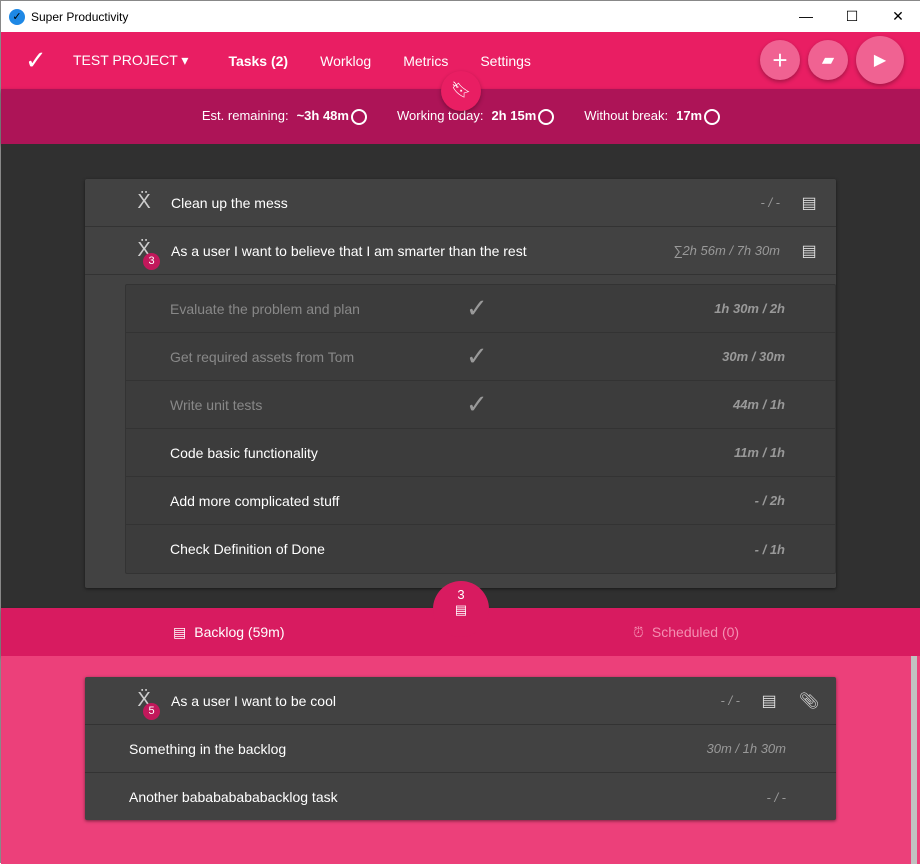  I want to click on subtask-time: 1h 30m / 2h, so click(749, 308).